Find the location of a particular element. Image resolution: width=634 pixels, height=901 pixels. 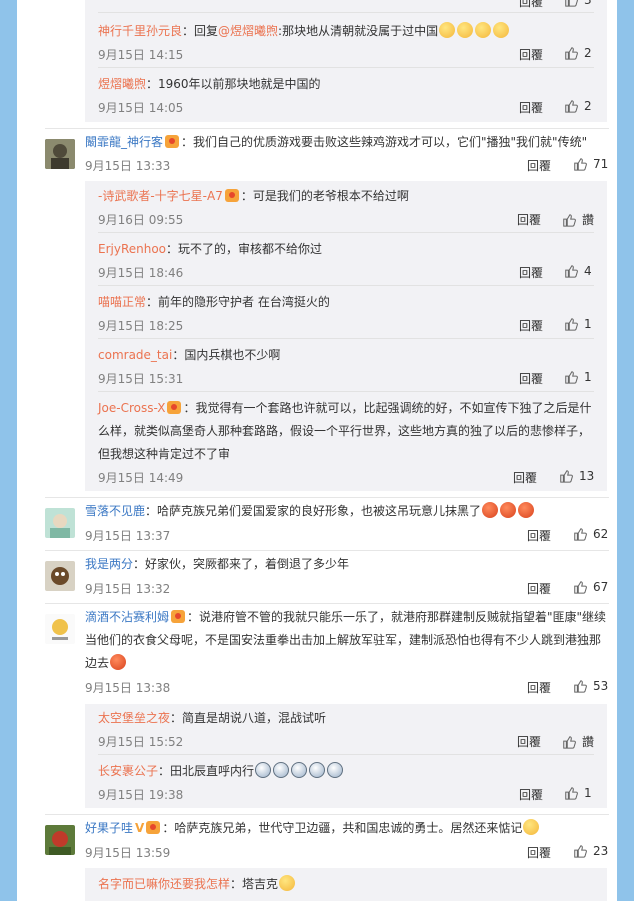

like-button: 71 is located at coordinates (590, 164).